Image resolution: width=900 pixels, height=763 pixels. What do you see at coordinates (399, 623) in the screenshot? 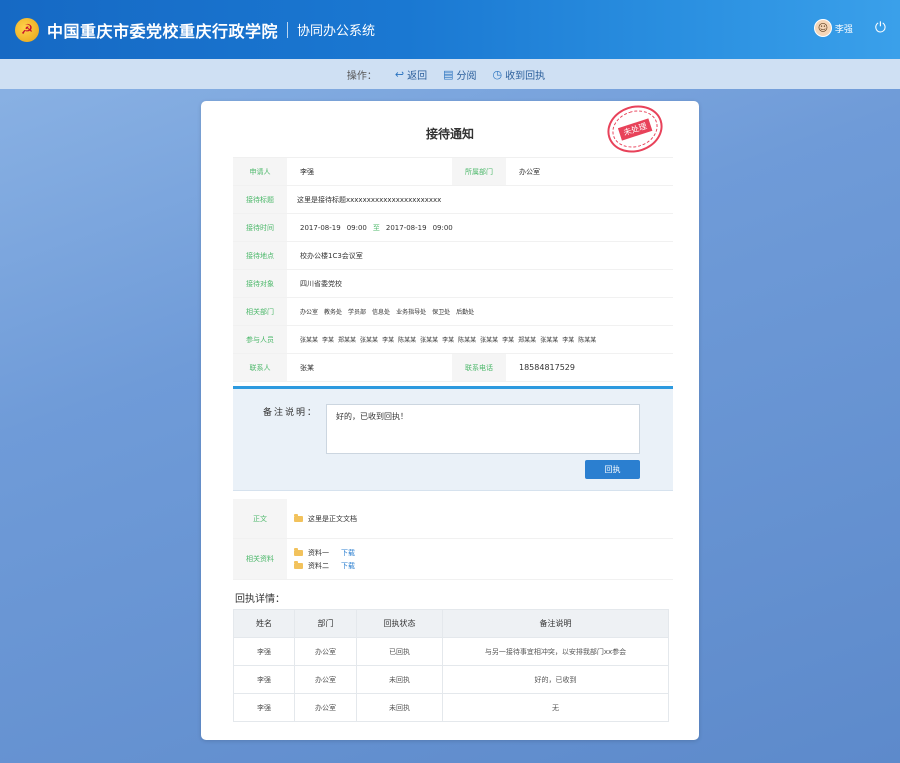
I see `col-header: 回执状态` at bounding box center [399, 623].